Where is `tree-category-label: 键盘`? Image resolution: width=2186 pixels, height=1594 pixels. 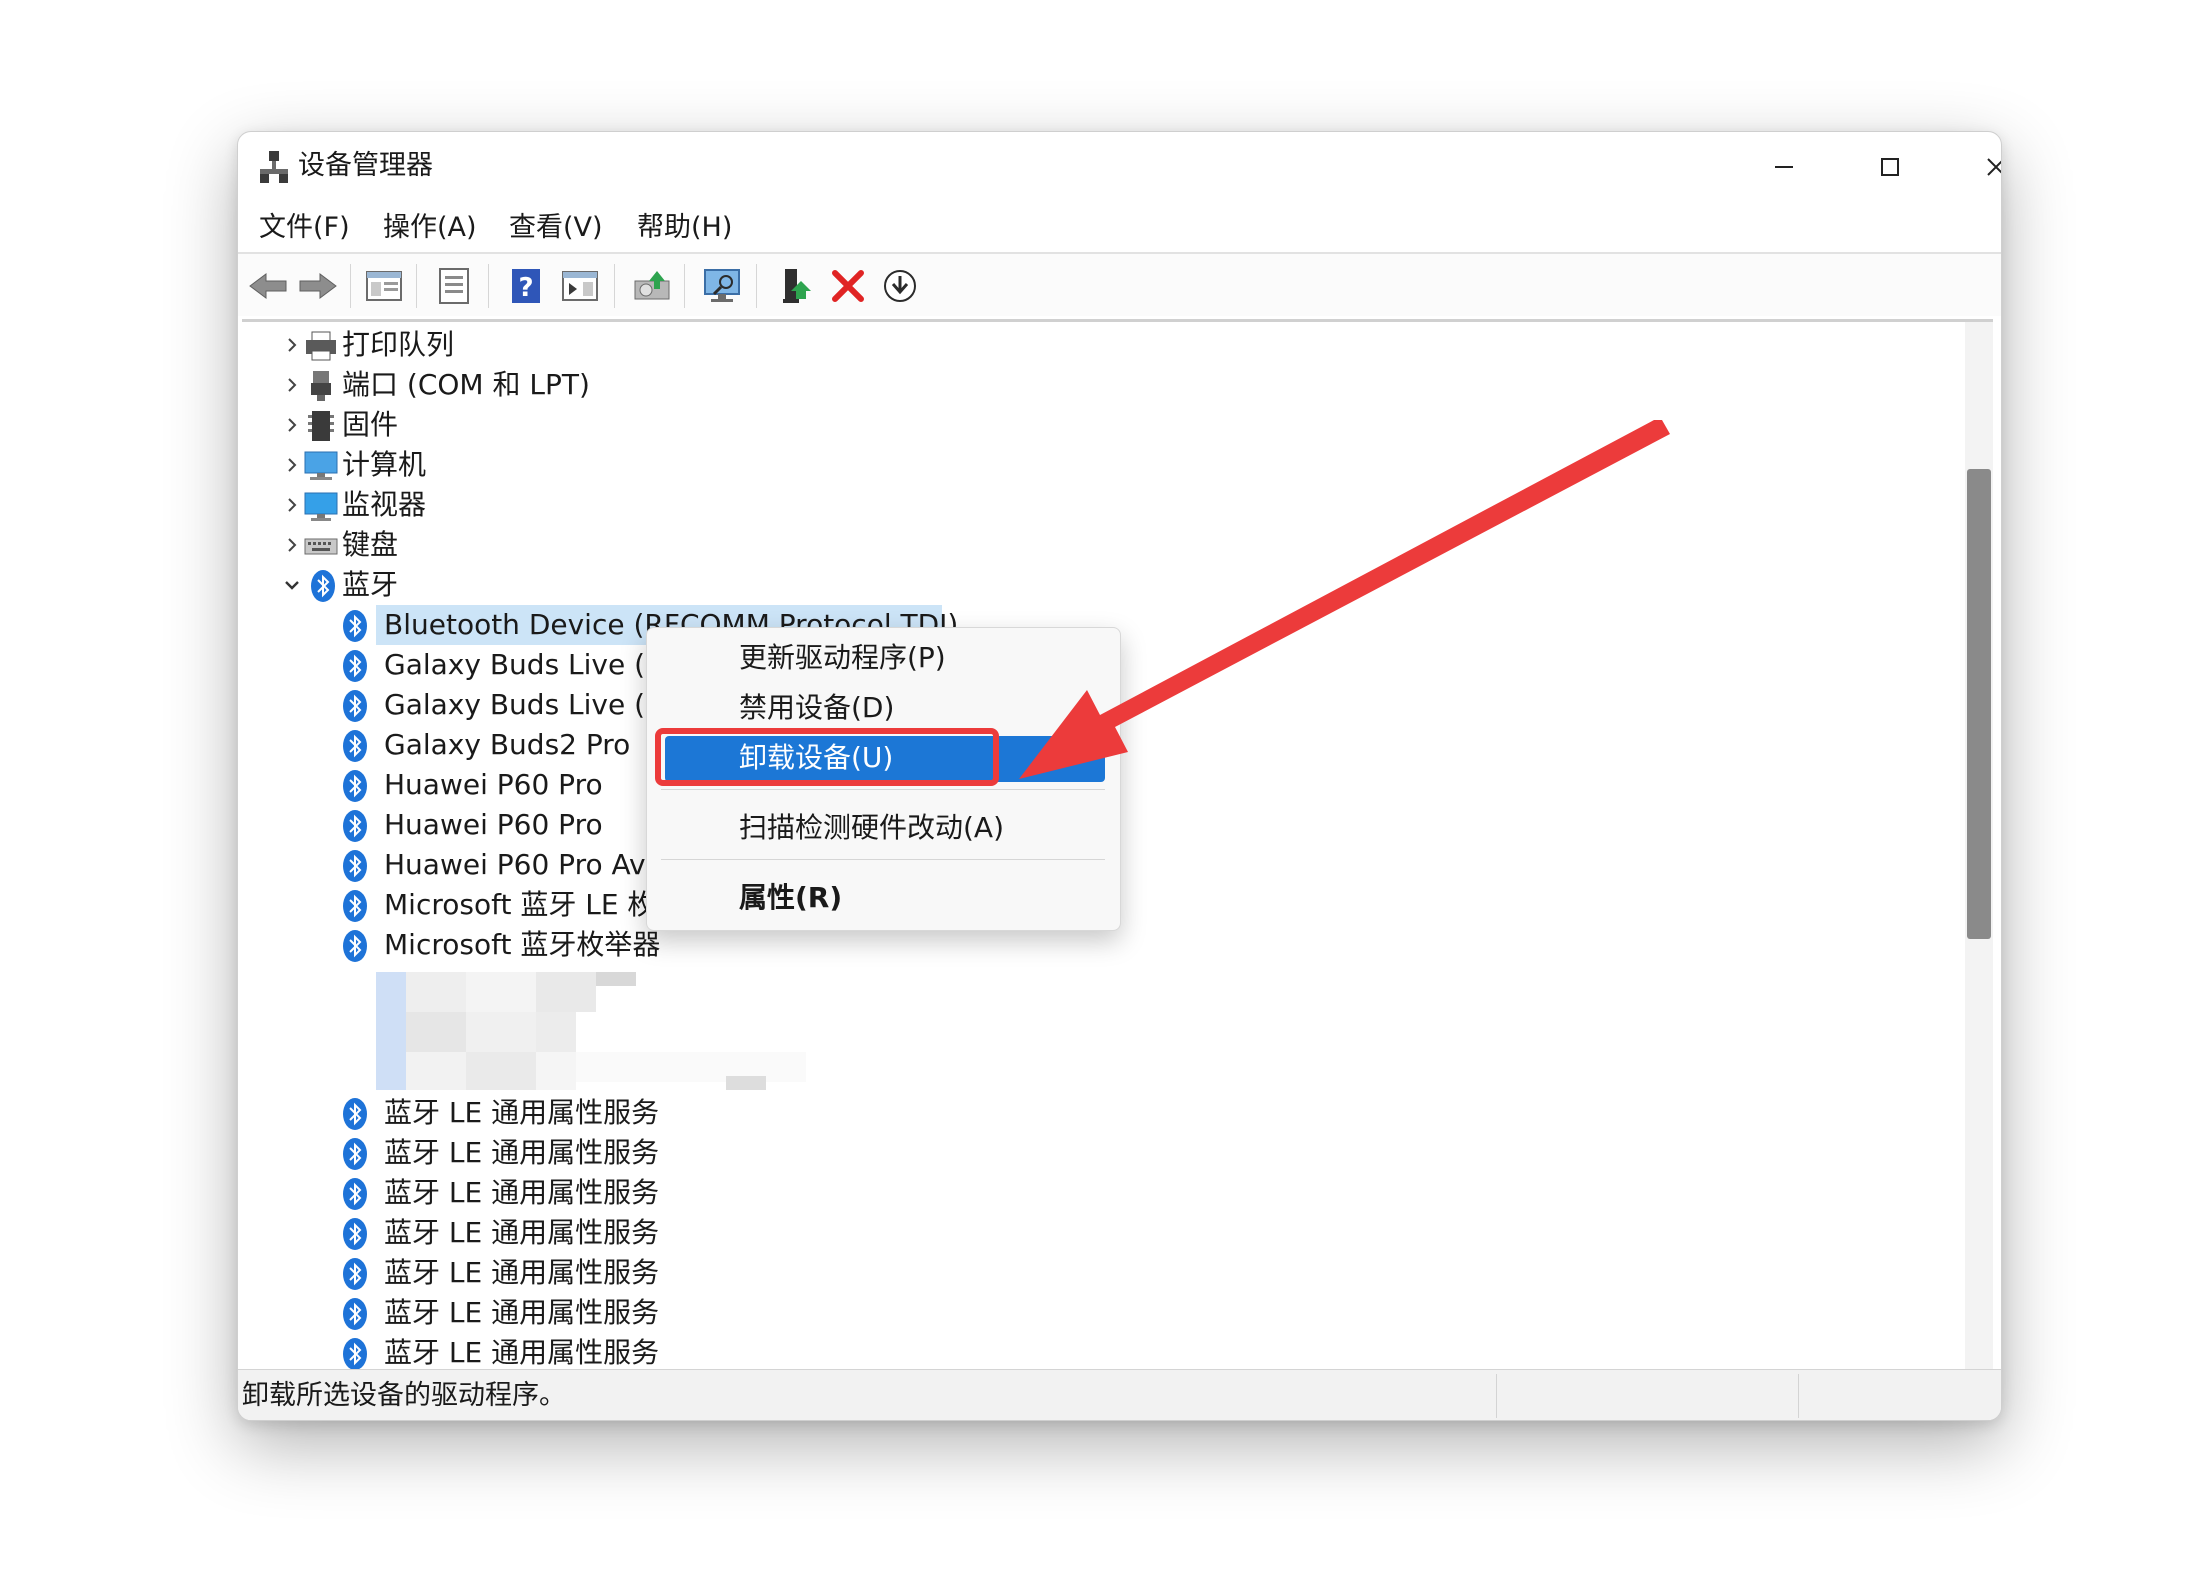
tree-category-label: 键盘 is located at coordinates (370, 544).